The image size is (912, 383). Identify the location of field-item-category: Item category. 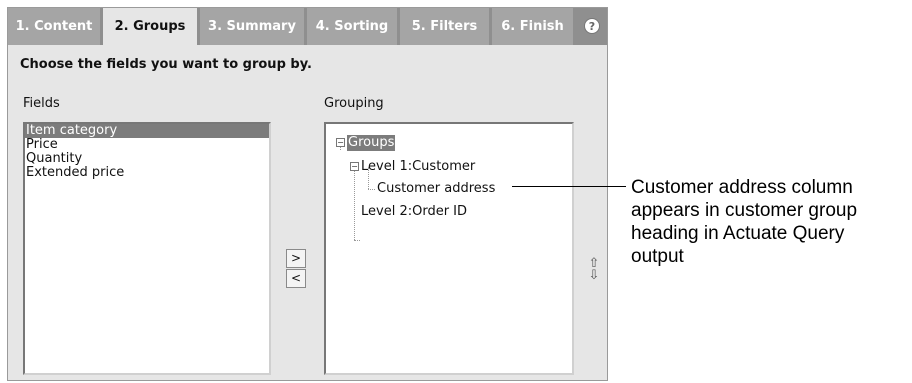
(147, 131).